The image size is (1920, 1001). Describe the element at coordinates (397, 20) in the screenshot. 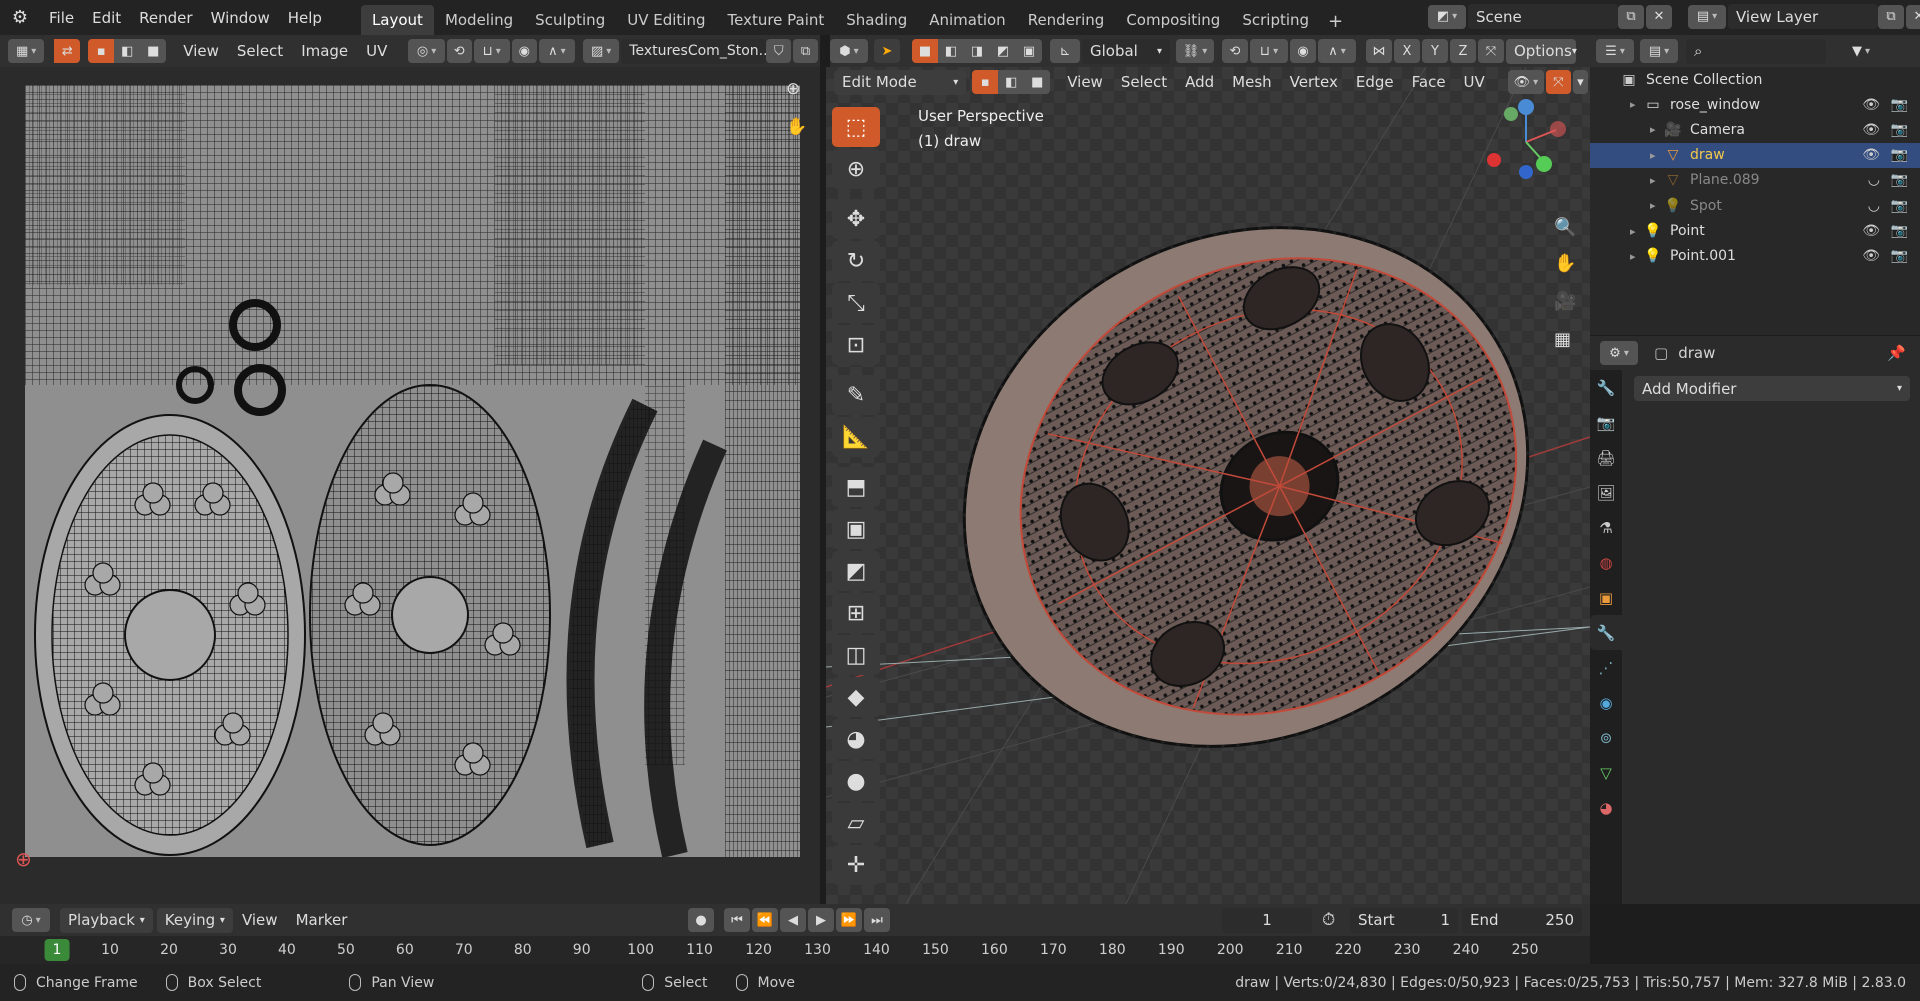

I see `tab-layout: Layout` at that location.